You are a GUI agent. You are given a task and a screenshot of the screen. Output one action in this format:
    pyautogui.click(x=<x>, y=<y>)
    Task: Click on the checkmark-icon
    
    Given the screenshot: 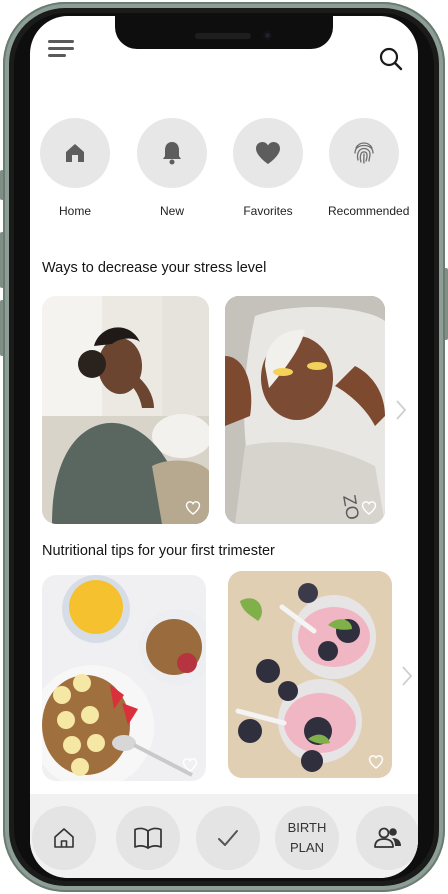 What is the action you would take?
    pyautogui.click(x=228, y=838)
    